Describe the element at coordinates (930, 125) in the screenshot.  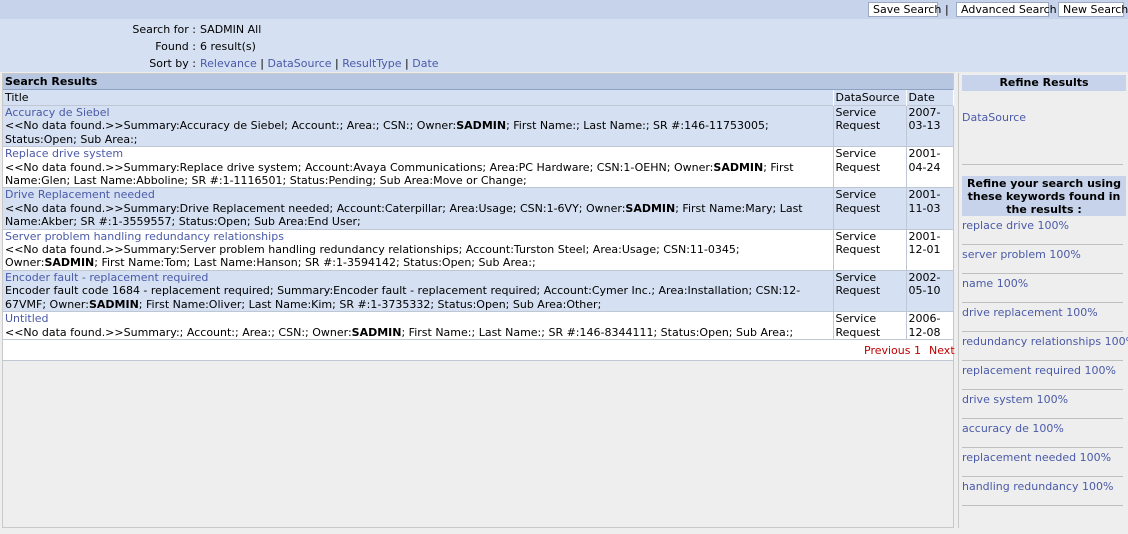
I see `date-cell: 2007-03-13` at that location.